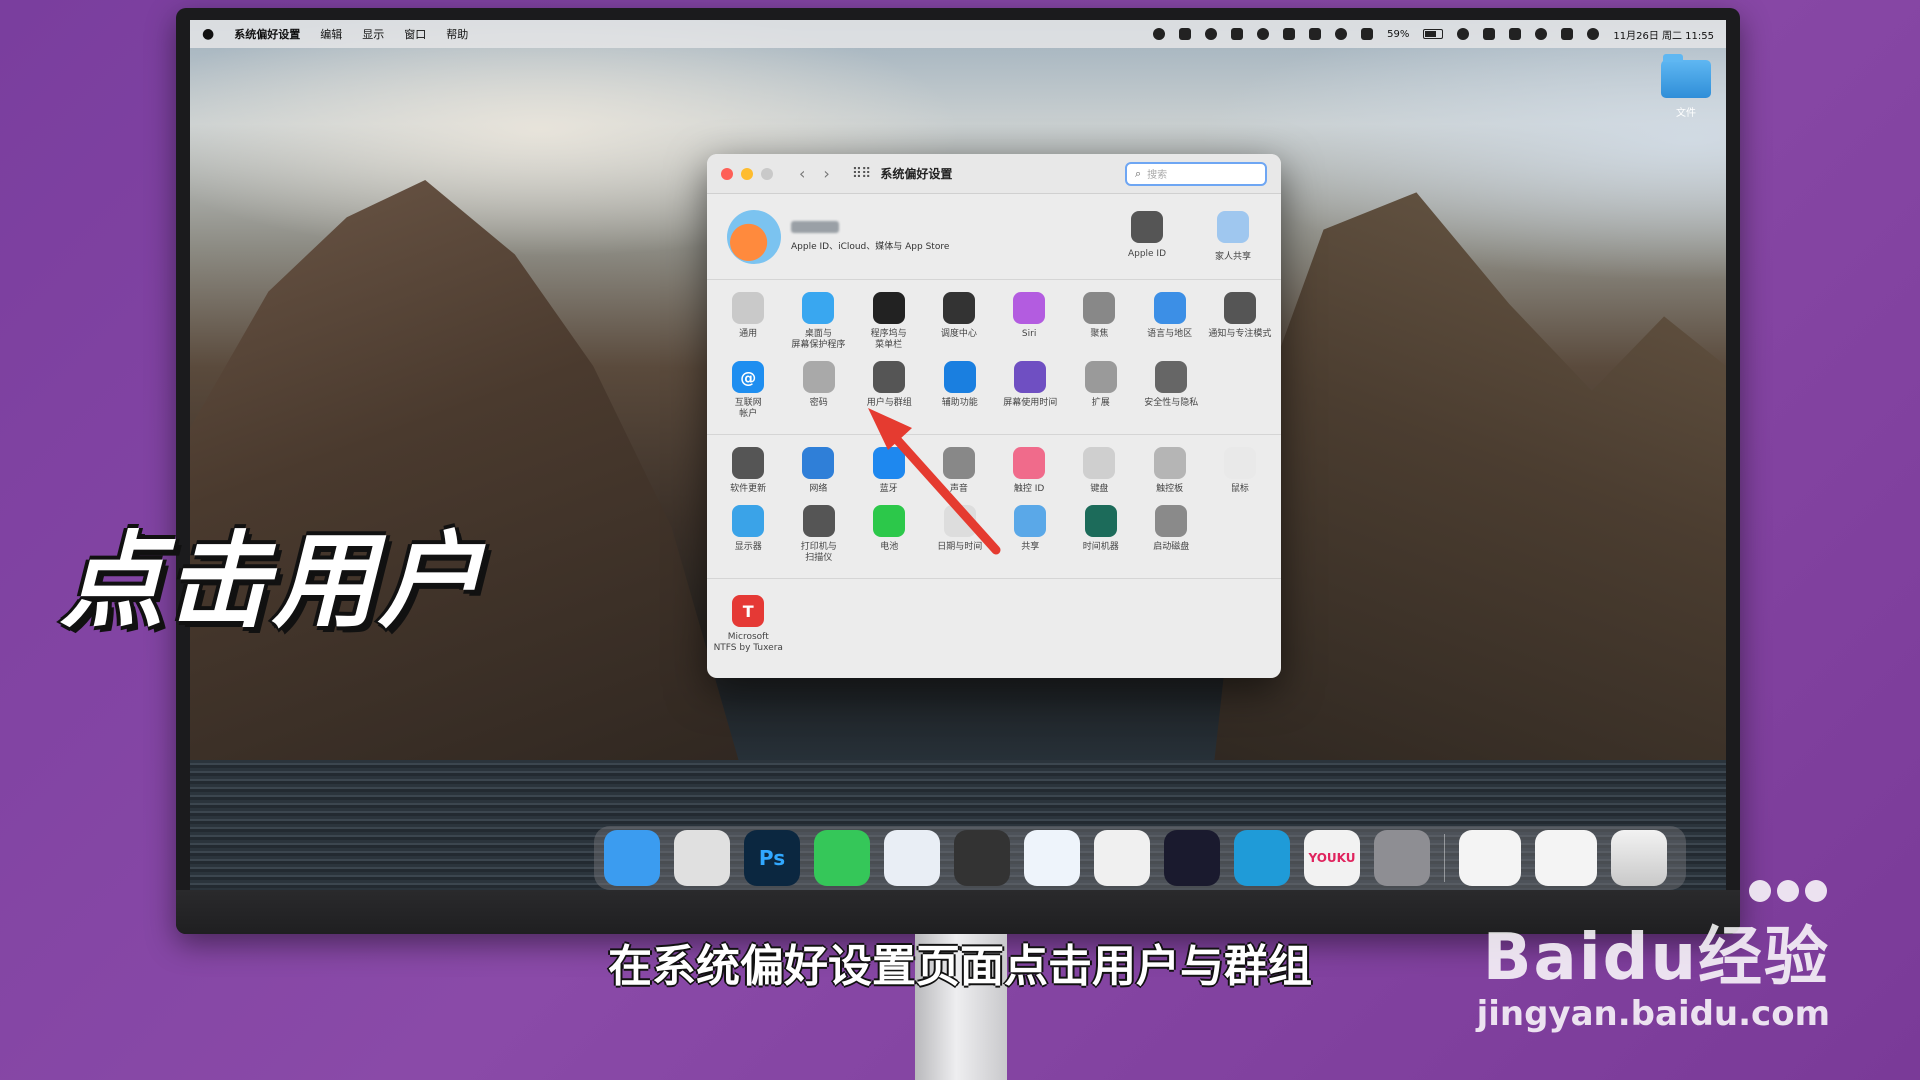  I want to click on pref-item: 时间机器, so click(1101, 533).